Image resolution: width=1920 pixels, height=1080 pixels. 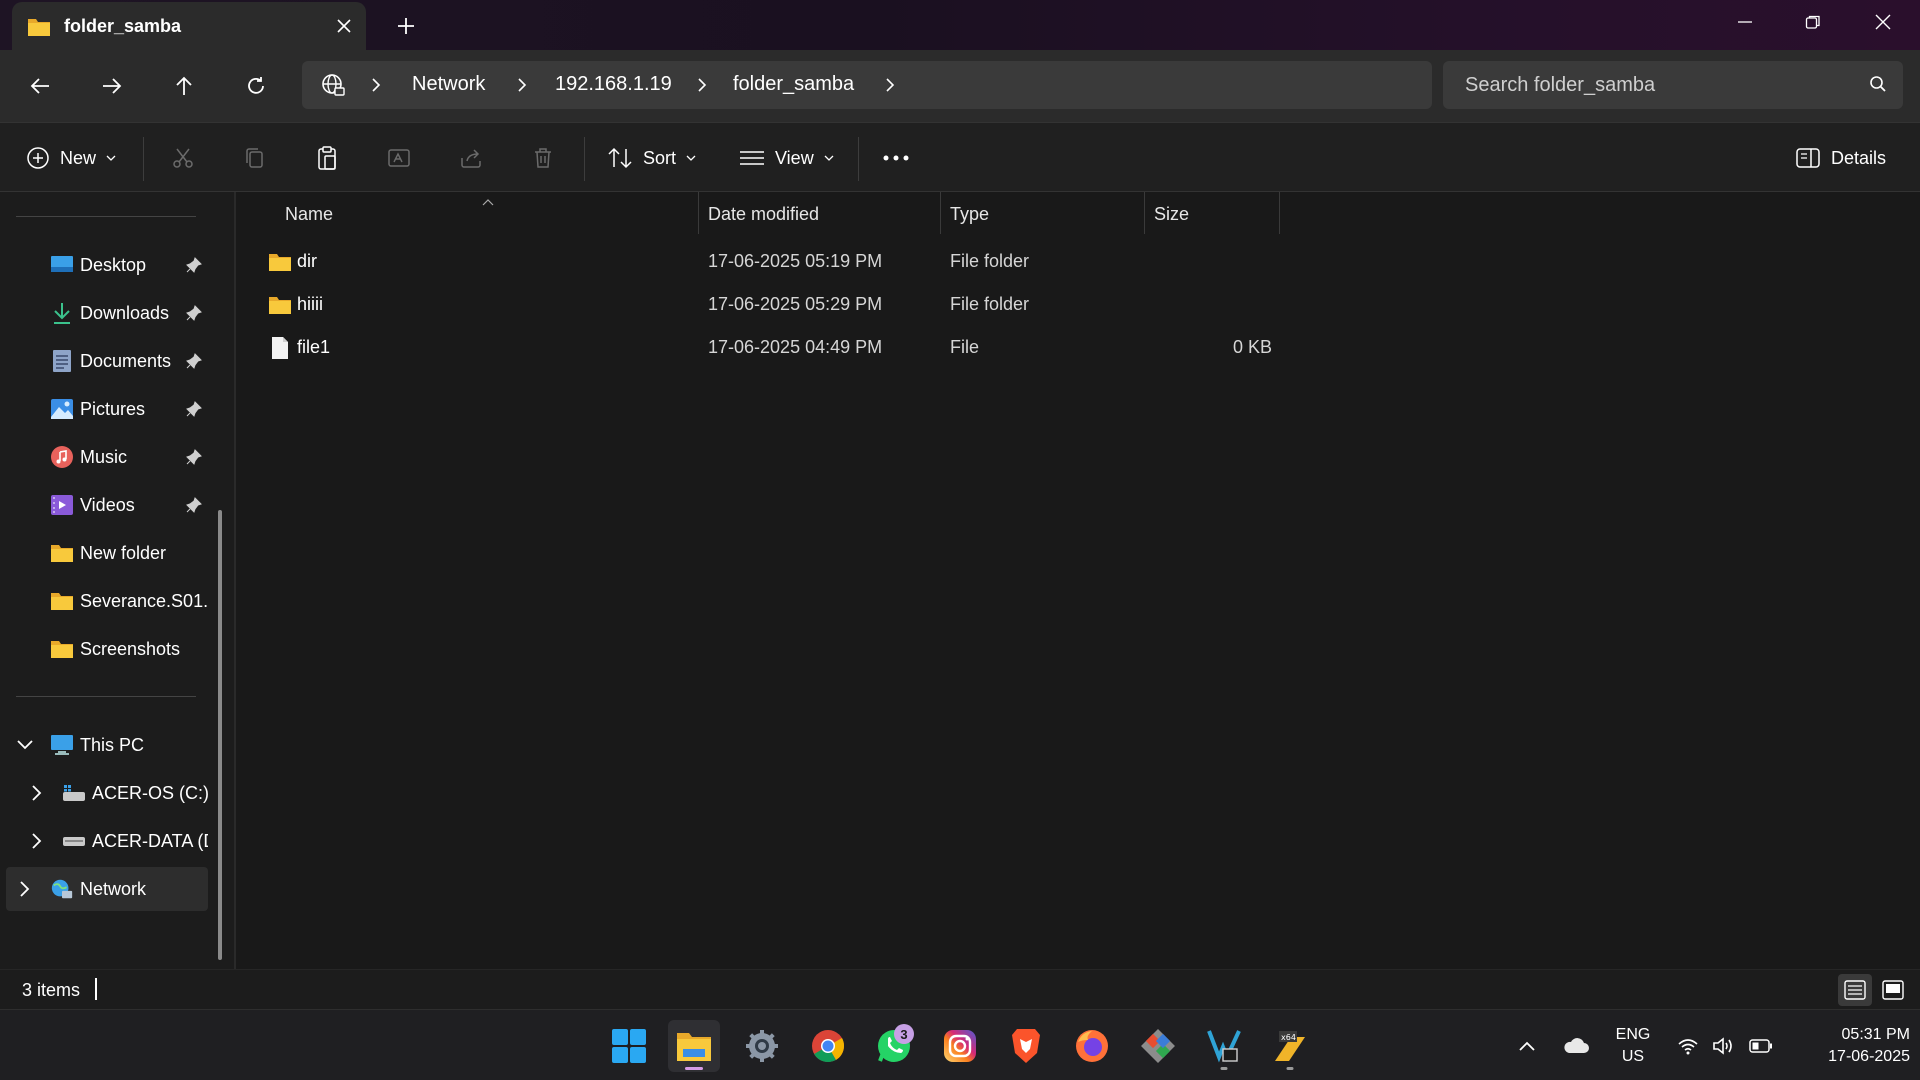 What do you see at coordinates (255, 158) in the screenshot?
I see `copy-button` at bounding box center [255, 158].